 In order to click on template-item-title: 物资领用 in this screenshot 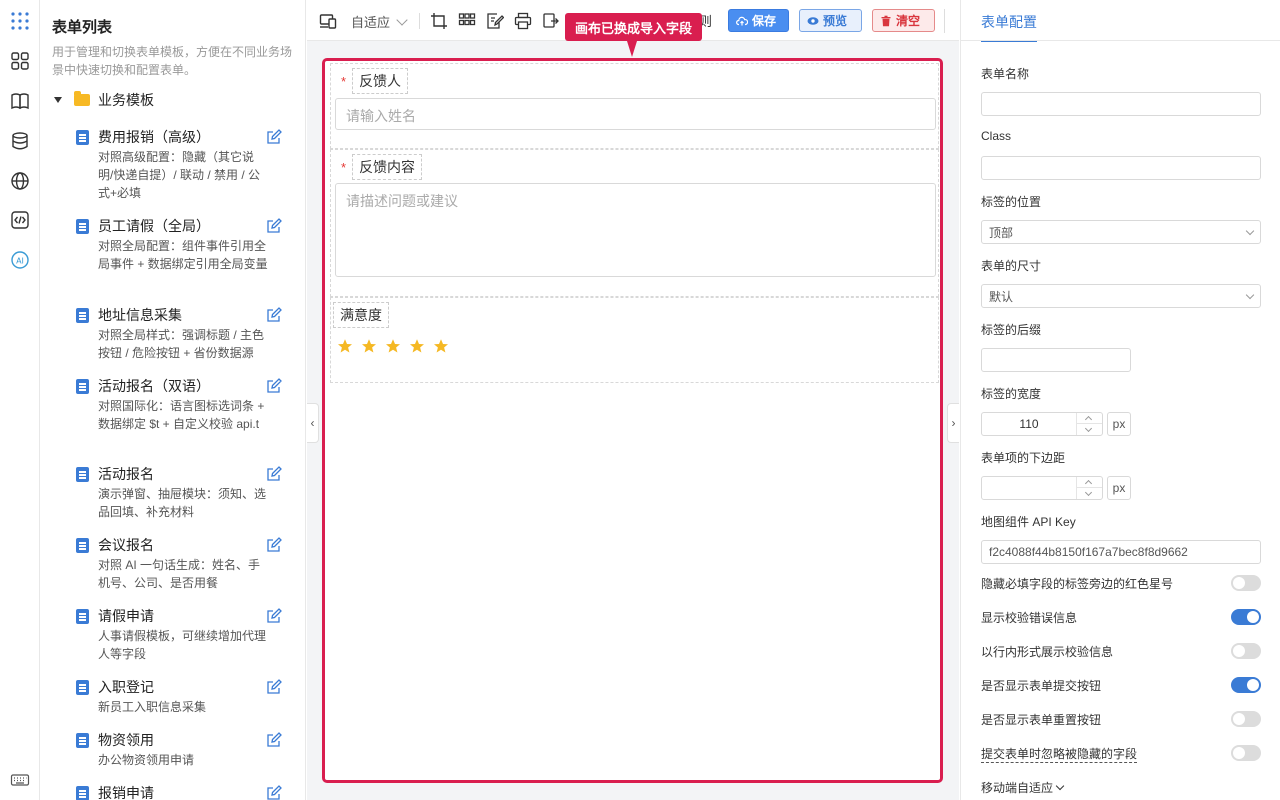, I will do `click(126, 740)`.